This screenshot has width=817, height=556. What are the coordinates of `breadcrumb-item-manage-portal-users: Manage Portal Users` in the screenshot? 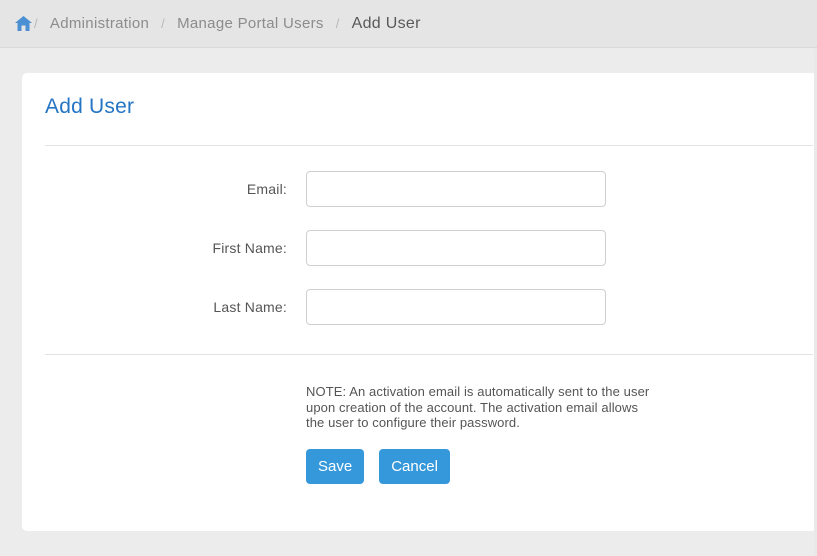 It's located at (250, 23).